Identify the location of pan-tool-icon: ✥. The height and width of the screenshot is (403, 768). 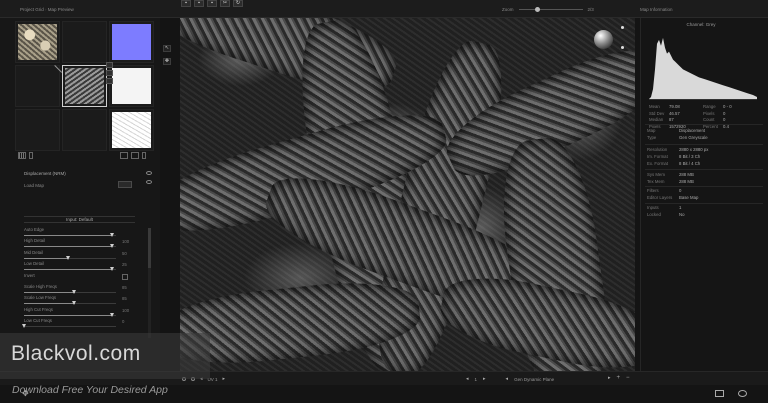
(167, 61).